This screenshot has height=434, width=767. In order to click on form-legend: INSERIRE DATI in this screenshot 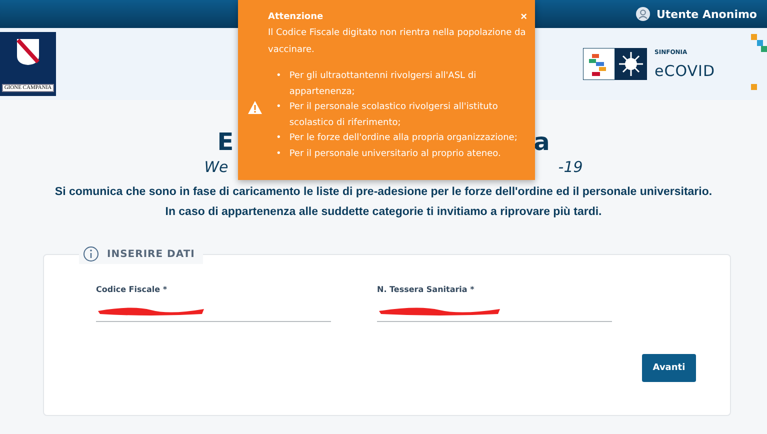, I will do `click(151, 254)`.